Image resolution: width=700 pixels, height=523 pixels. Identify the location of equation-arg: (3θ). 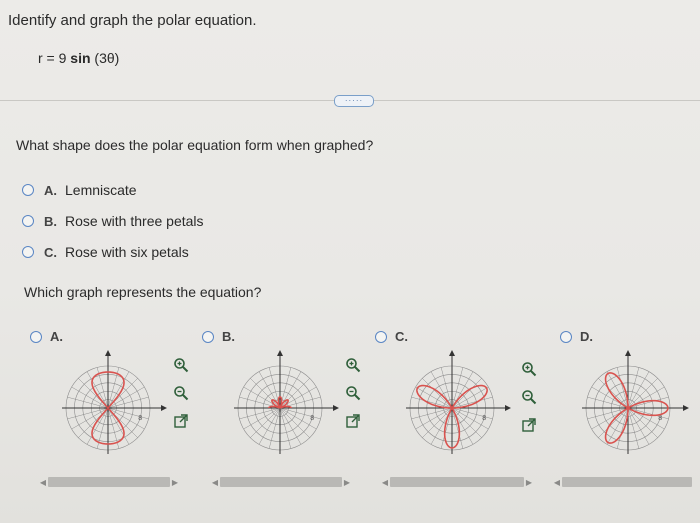
(107, 58).